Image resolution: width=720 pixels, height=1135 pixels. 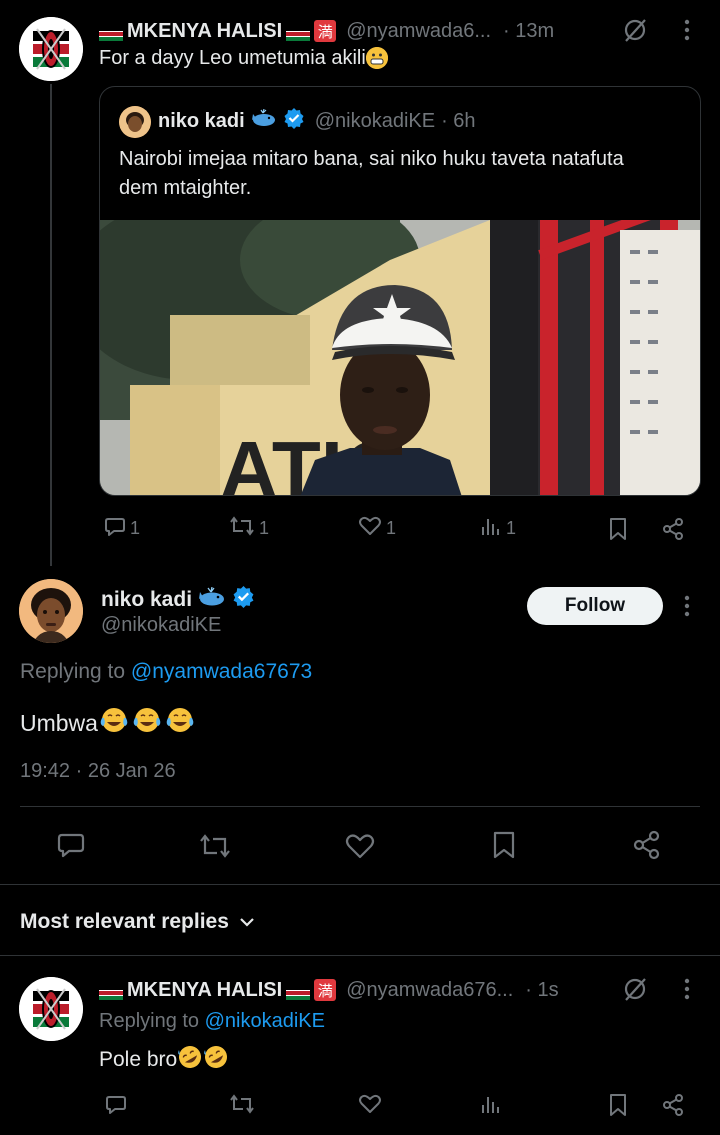 I want to click on reply-header: MKENYA HALISI 満 @nyamwada676... · 1s, so click(x=329, y=990).